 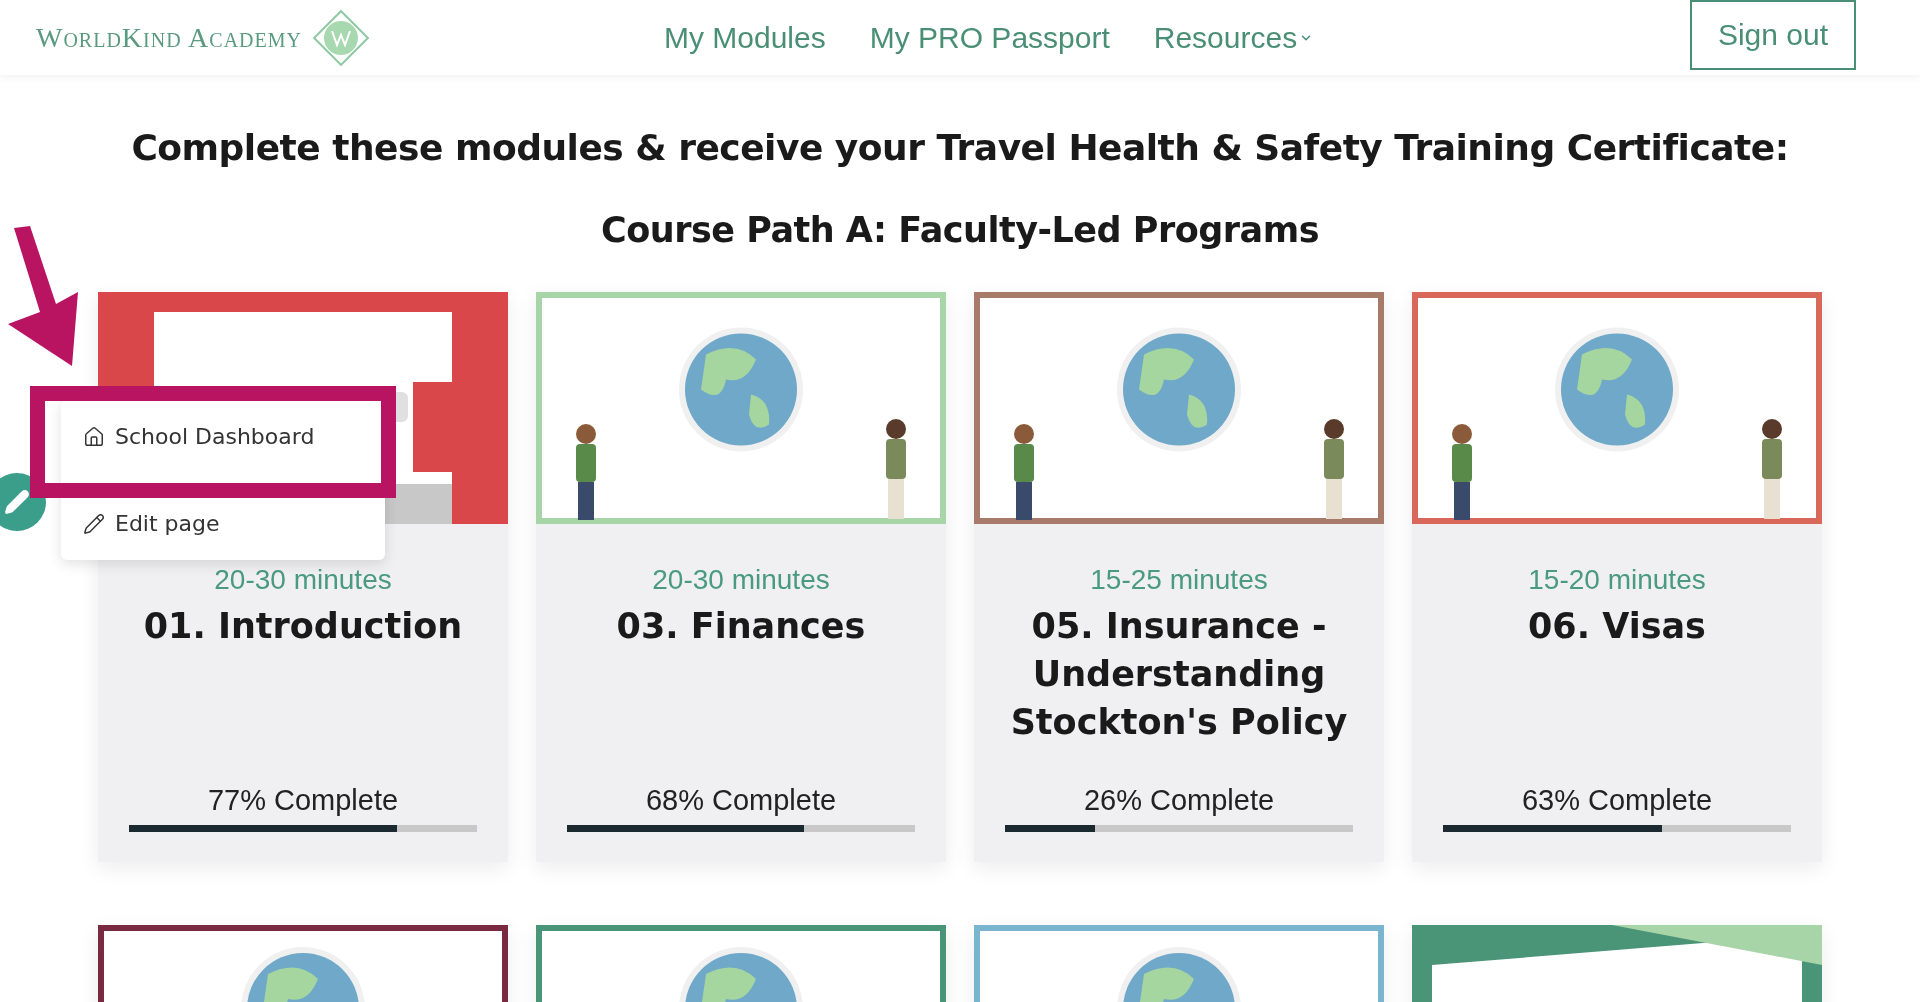 What do you see at coordinates (741, 626) in the screenshot?
I see `module-title: 03. Finances` at bounding box center [741, 626].